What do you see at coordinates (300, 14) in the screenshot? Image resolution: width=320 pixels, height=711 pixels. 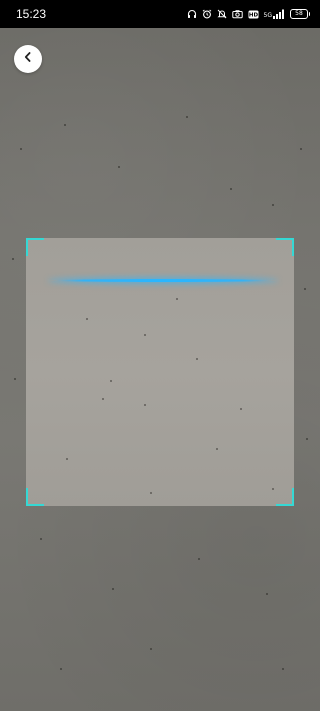 I see `battery-icon: 58` at bounding box center [300, 14].